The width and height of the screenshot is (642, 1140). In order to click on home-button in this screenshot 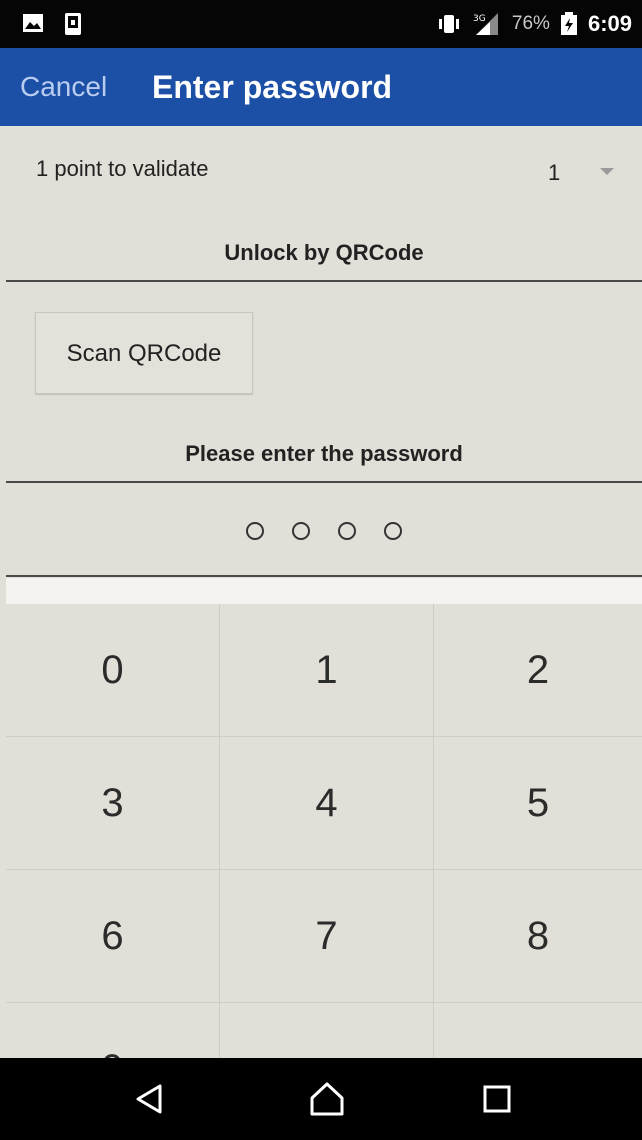, I will do `click(327, 1099)`.